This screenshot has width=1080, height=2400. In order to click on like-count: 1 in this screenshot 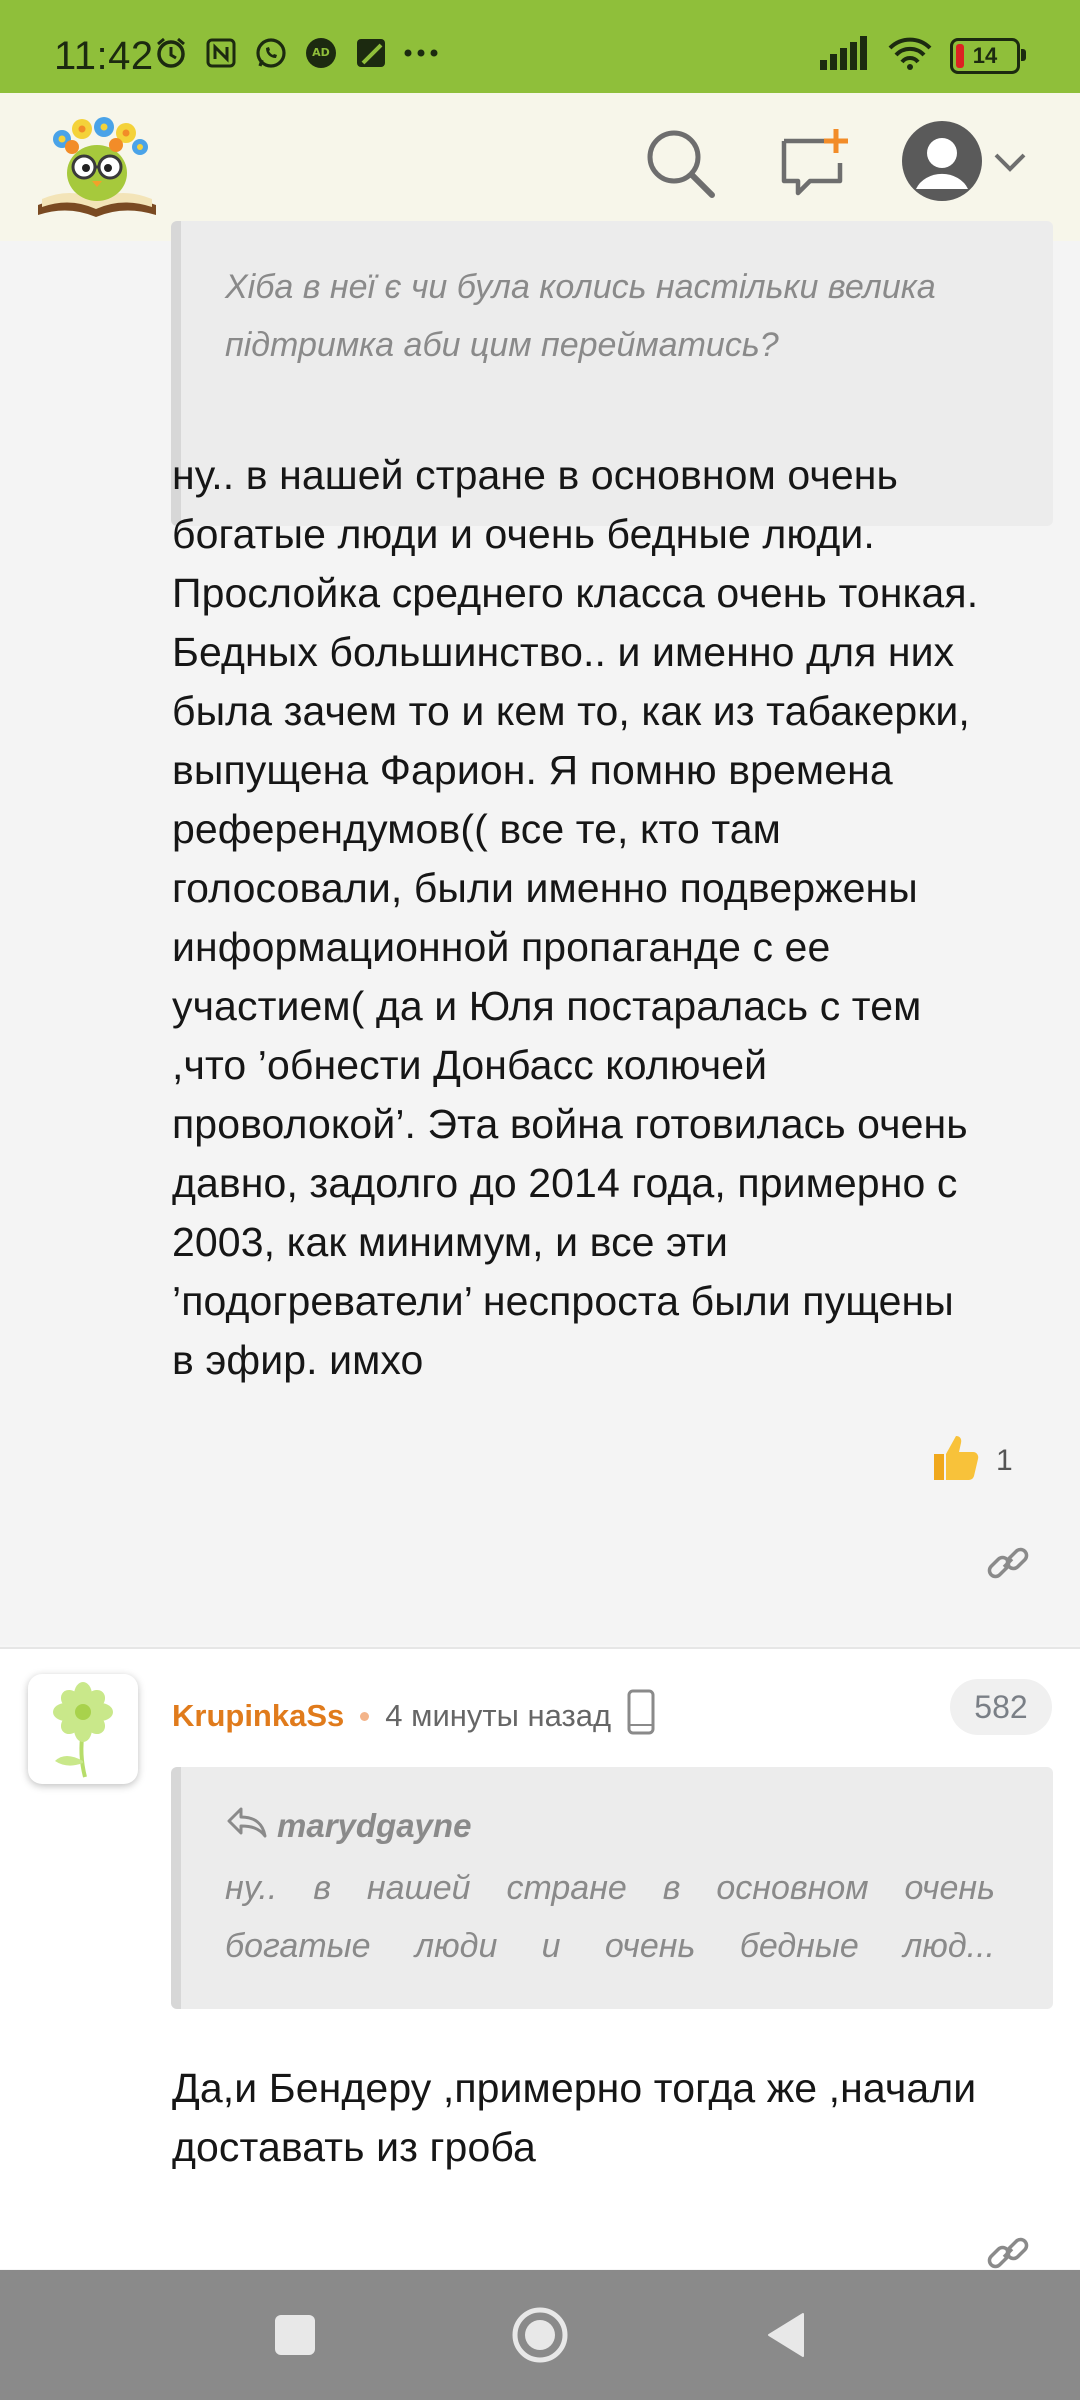, I will do `click(1004, 1460)`.